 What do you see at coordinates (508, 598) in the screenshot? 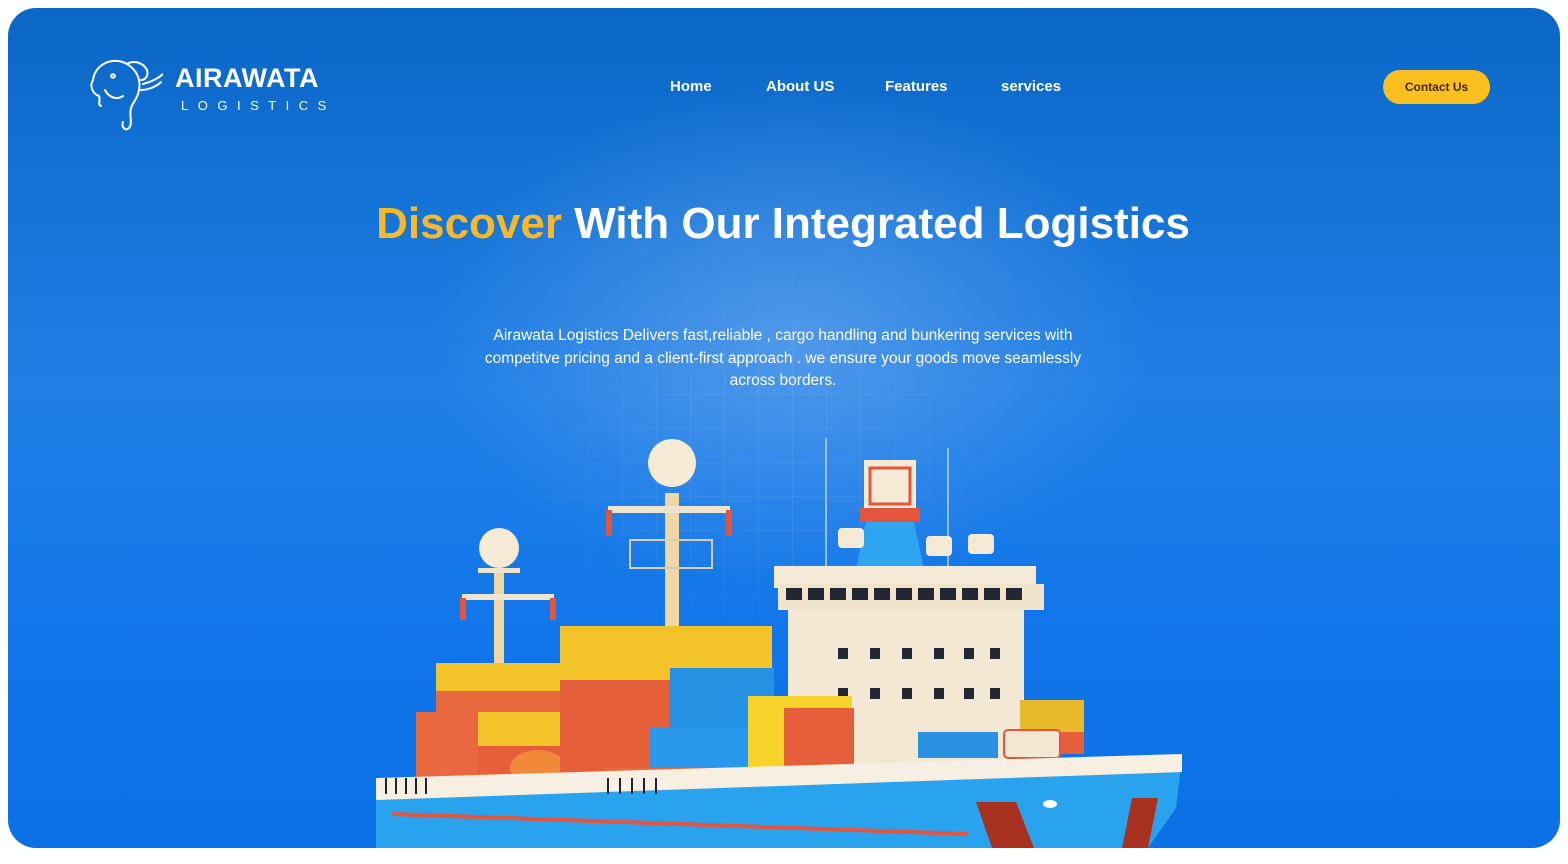
I see `radar-mast-left` at bounding box center [508, 598].